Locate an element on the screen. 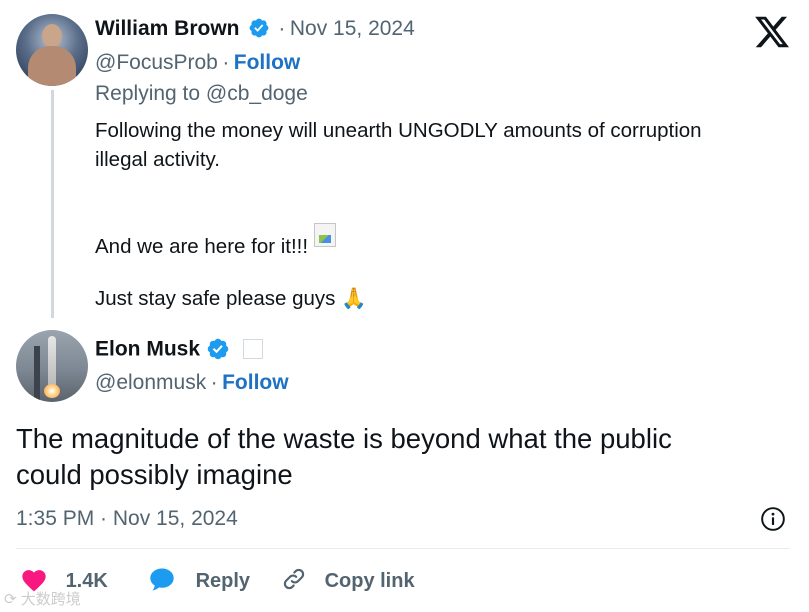 The image size is (809, 612). copy-link-button: Copy link is located at coordinates (348, 582).